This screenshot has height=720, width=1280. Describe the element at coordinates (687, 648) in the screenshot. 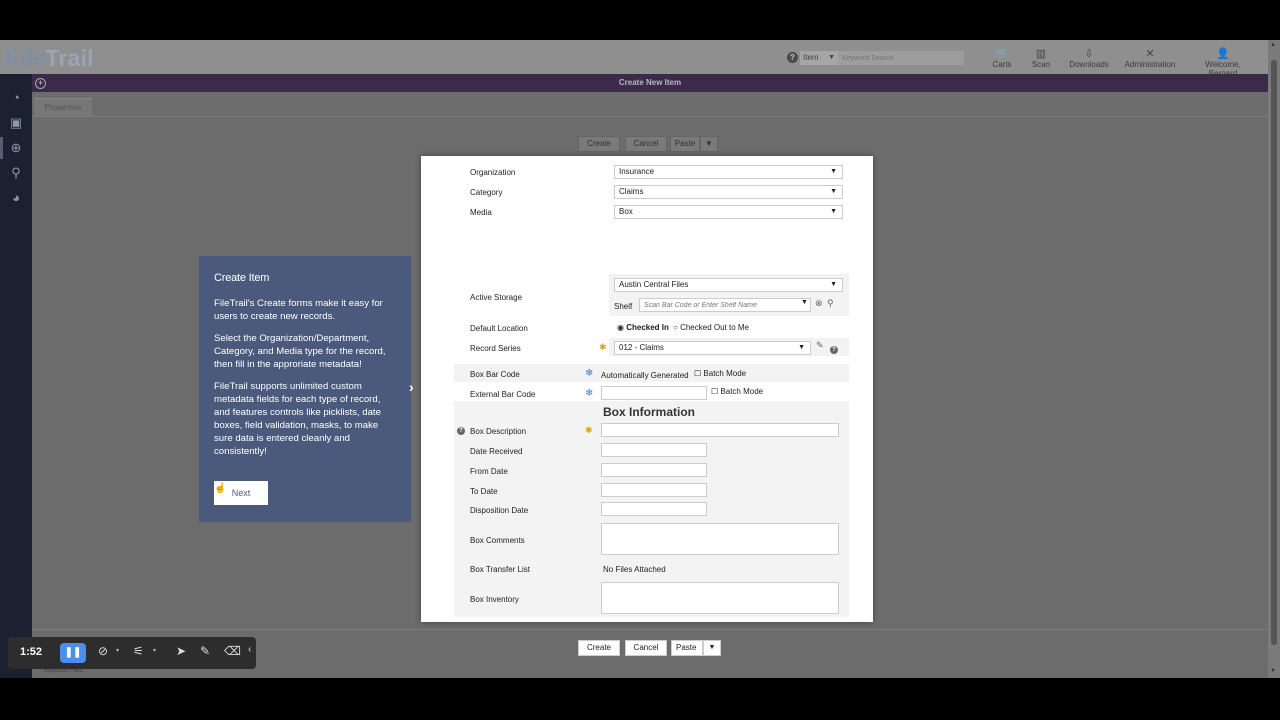

I see `paste-button: Paste` at that location.